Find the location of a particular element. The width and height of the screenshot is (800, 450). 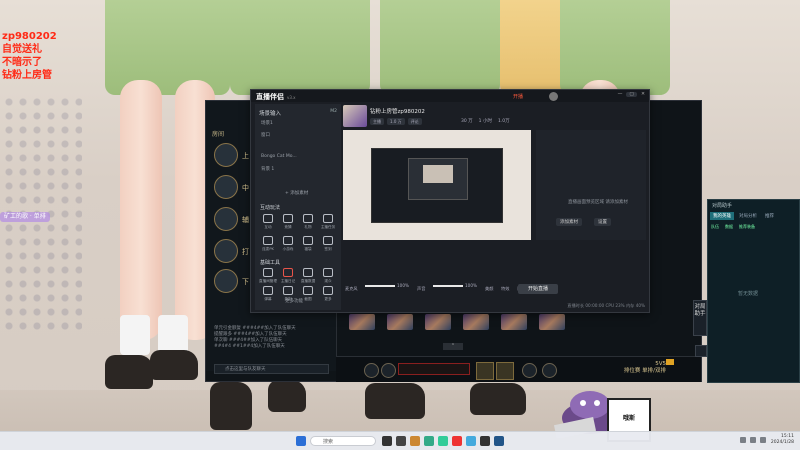

tool-button: 直播数据 is located at coordinates (308, 276).